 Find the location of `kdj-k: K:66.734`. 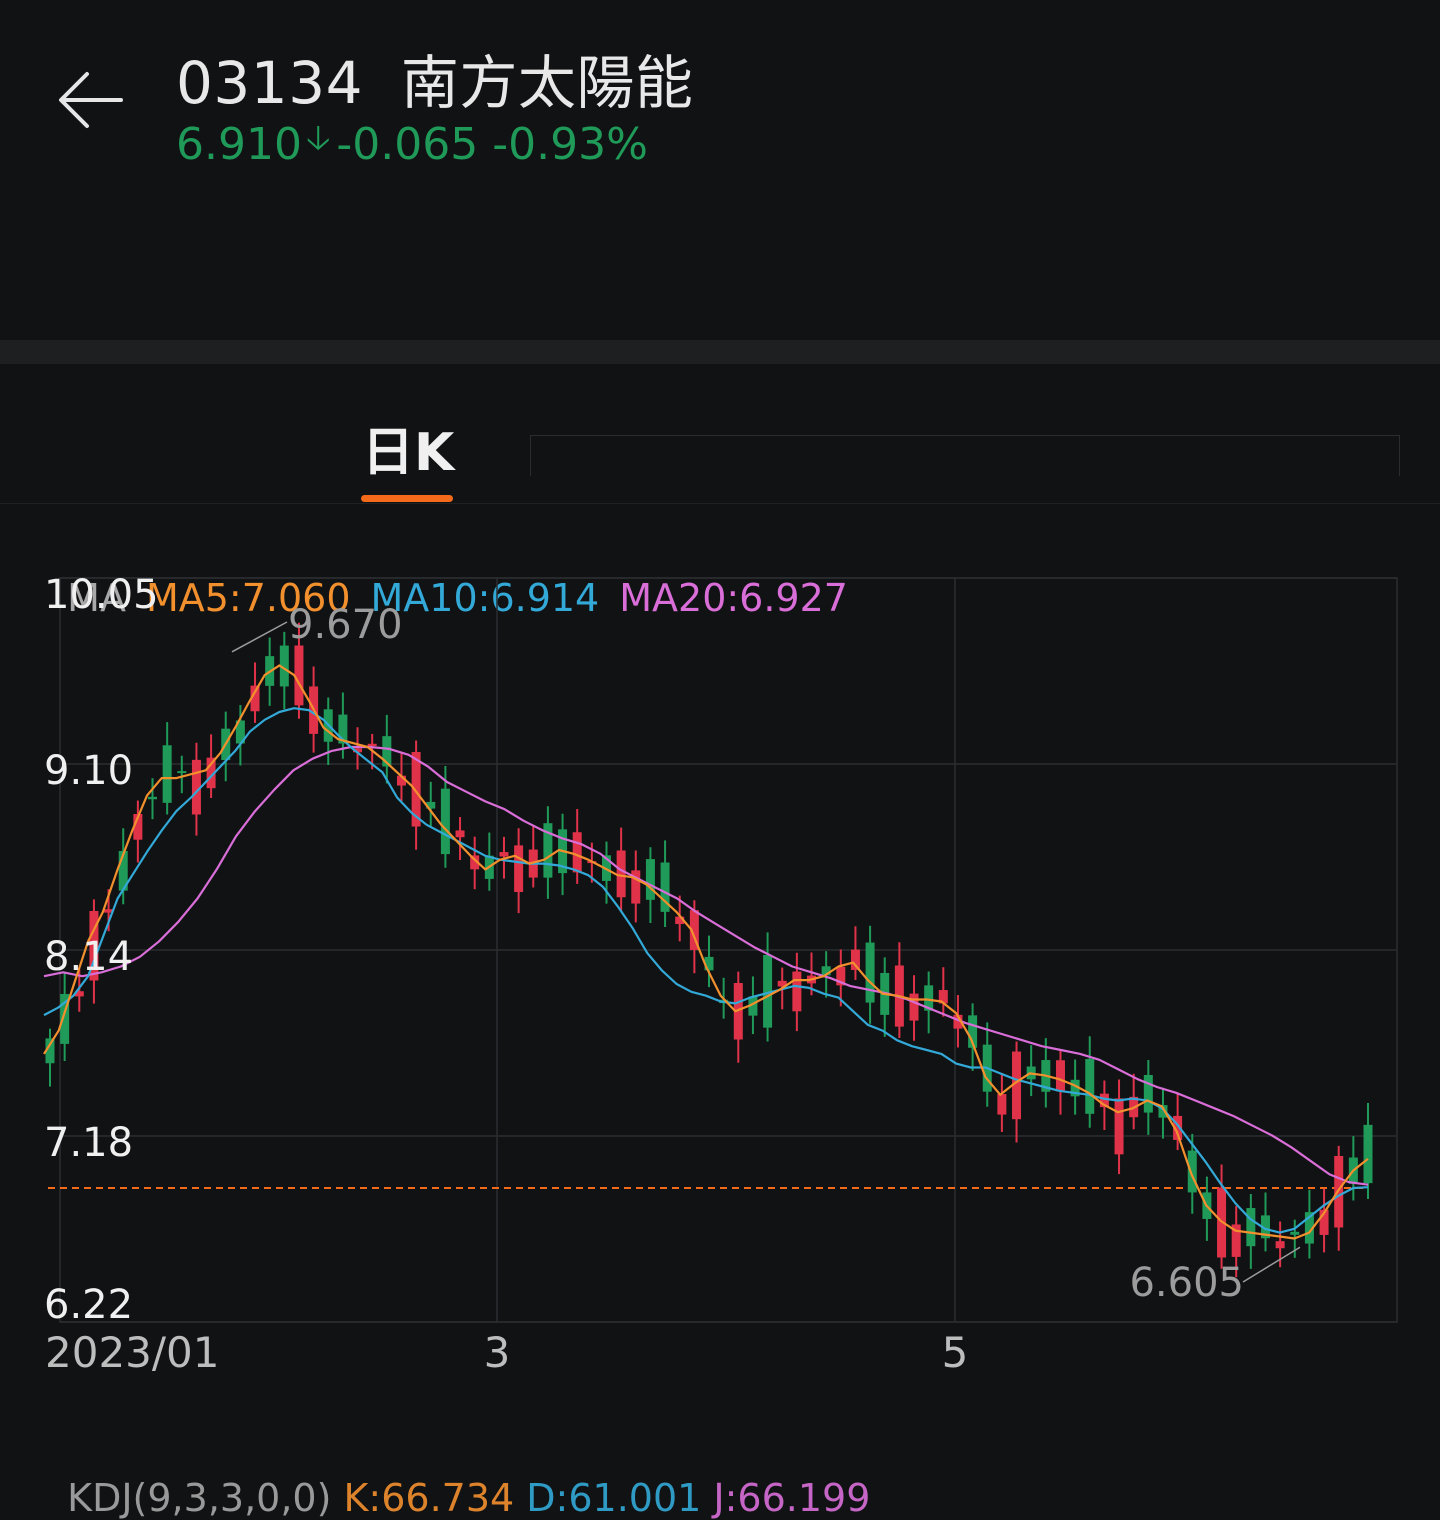

kdj-k: K:66.734 is located at coordinates (429, 1498).